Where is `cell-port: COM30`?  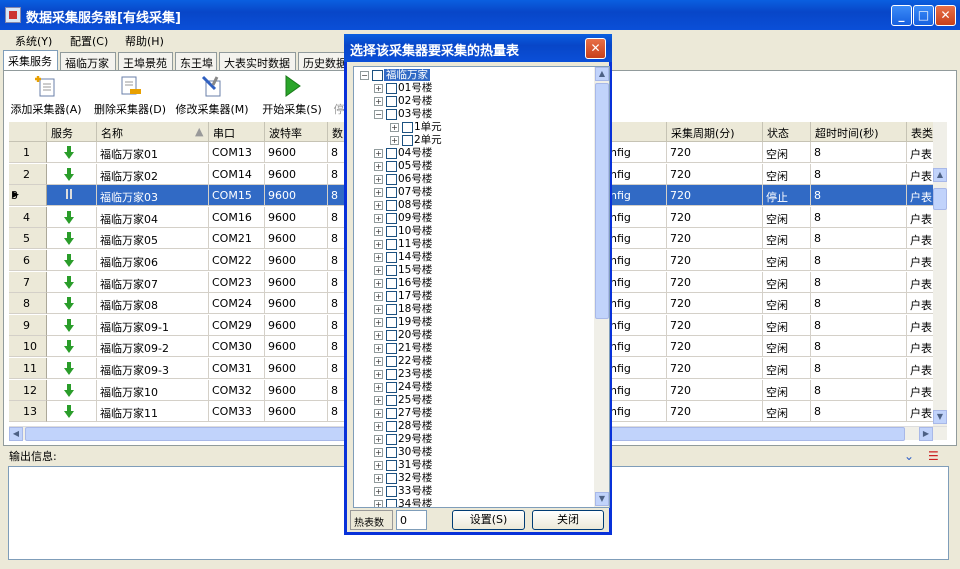 cell-port: COM30 is located at coordinates (237, 347).